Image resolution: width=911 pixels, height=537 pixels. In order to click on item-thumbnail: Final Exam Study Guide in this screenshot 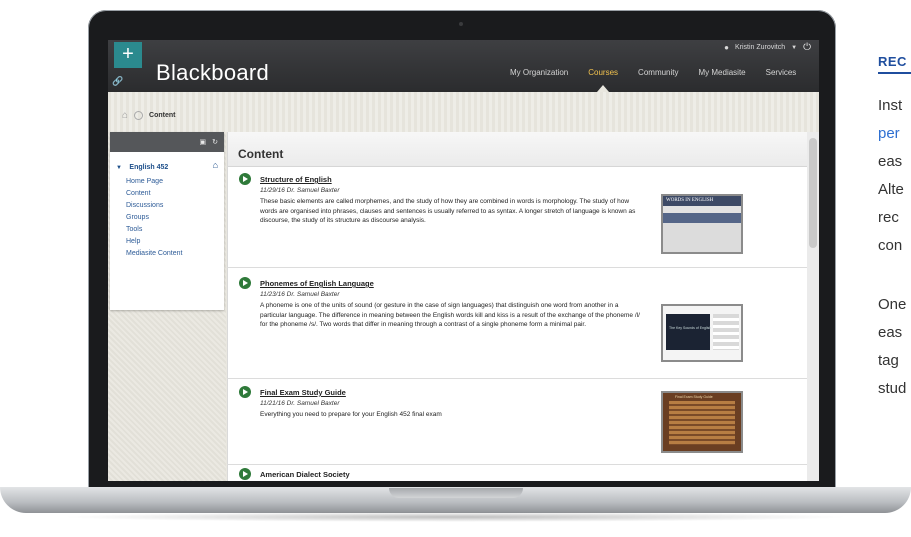, I will do `click(702, 422)`.